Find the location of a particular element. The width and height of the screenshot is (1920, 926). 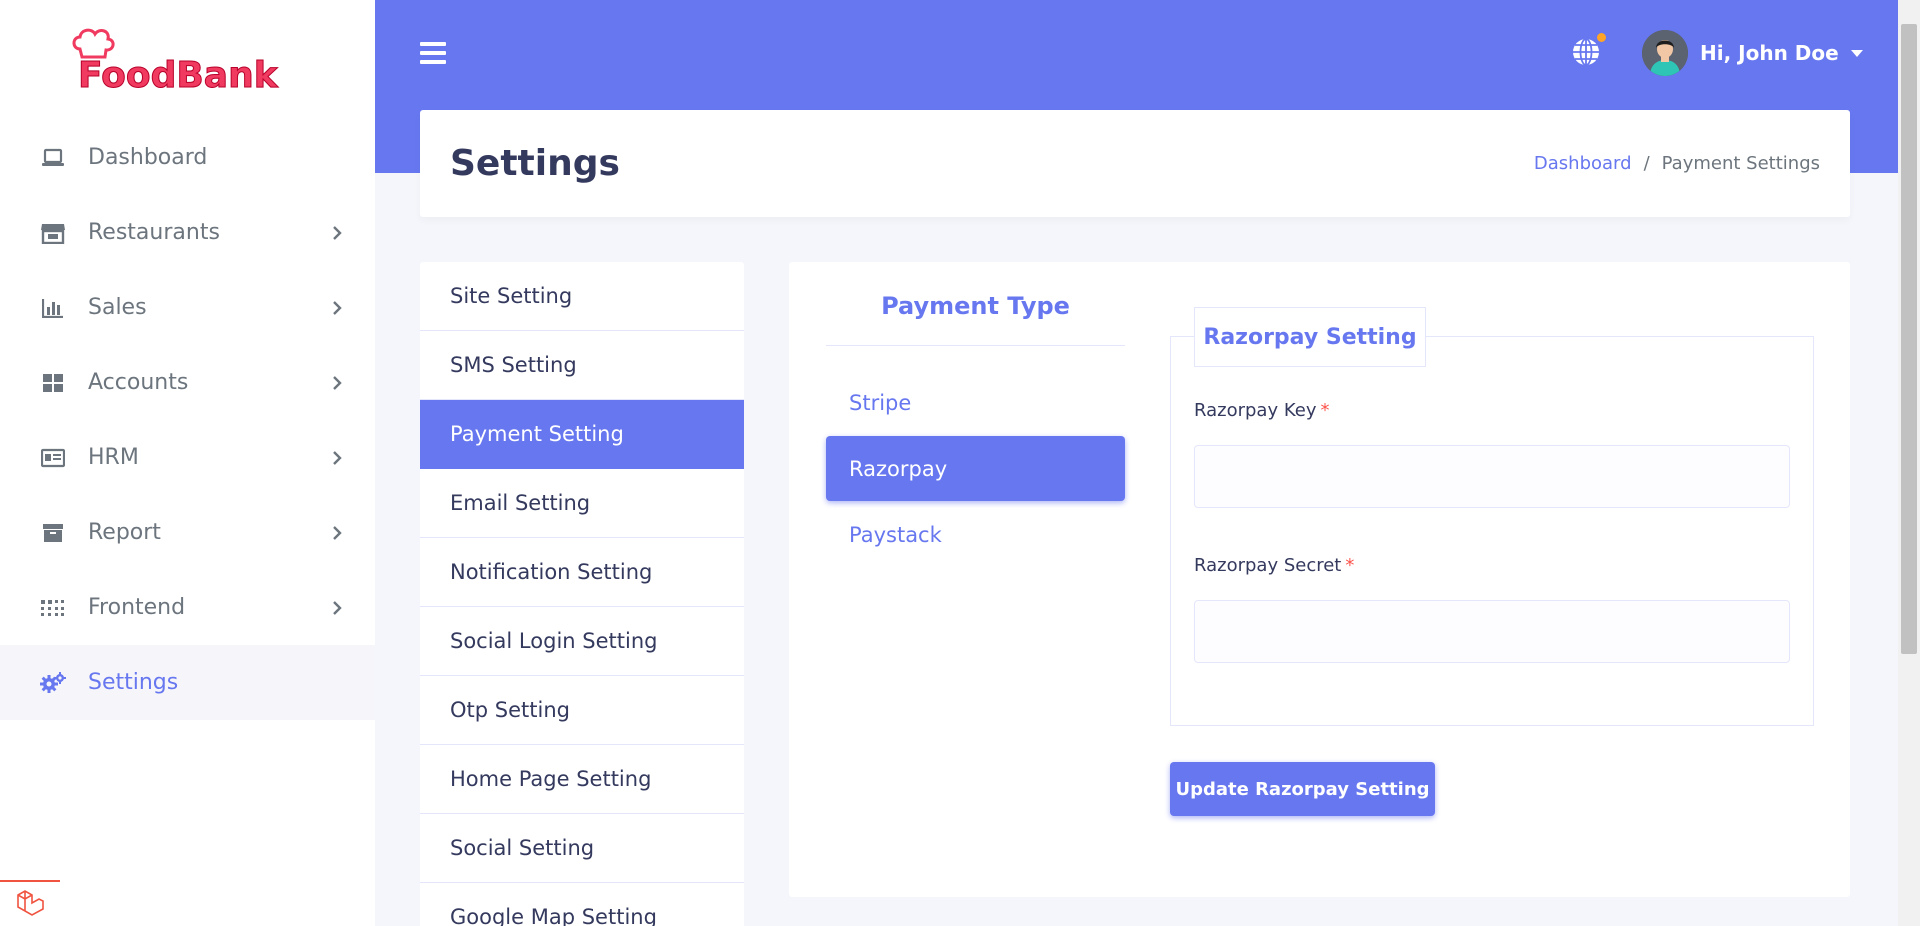

page-scrollbar is located at coordinates (1909, 463).